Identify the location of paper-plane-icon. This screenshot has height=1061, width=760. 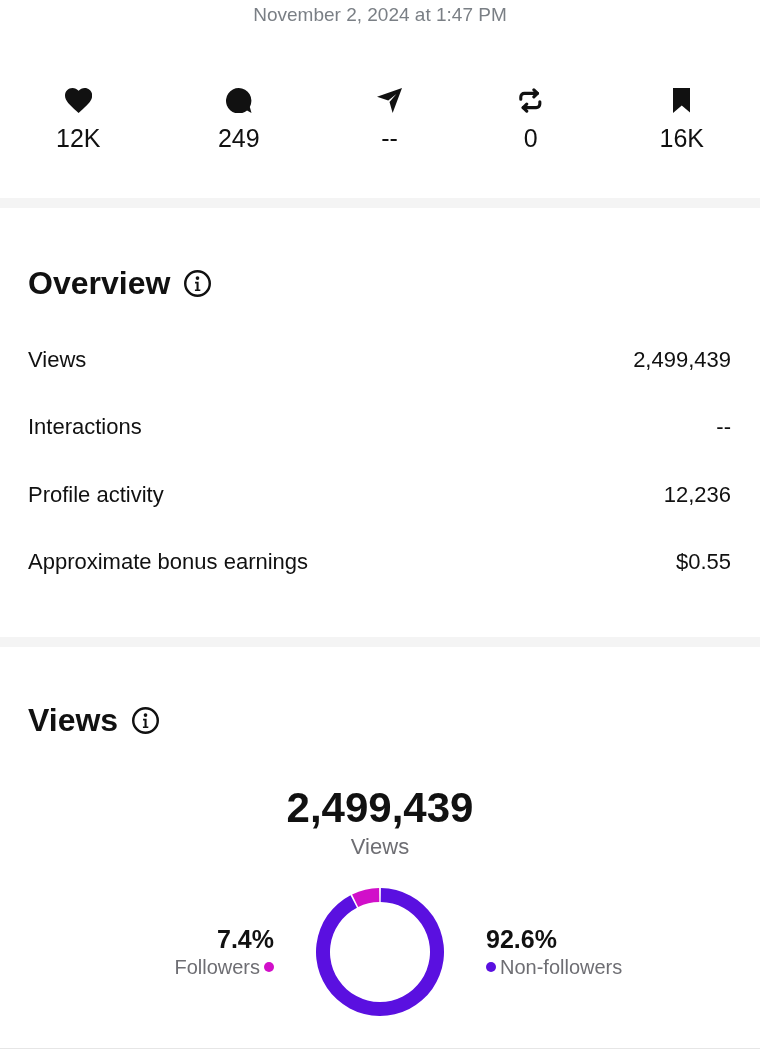
(390, 100).